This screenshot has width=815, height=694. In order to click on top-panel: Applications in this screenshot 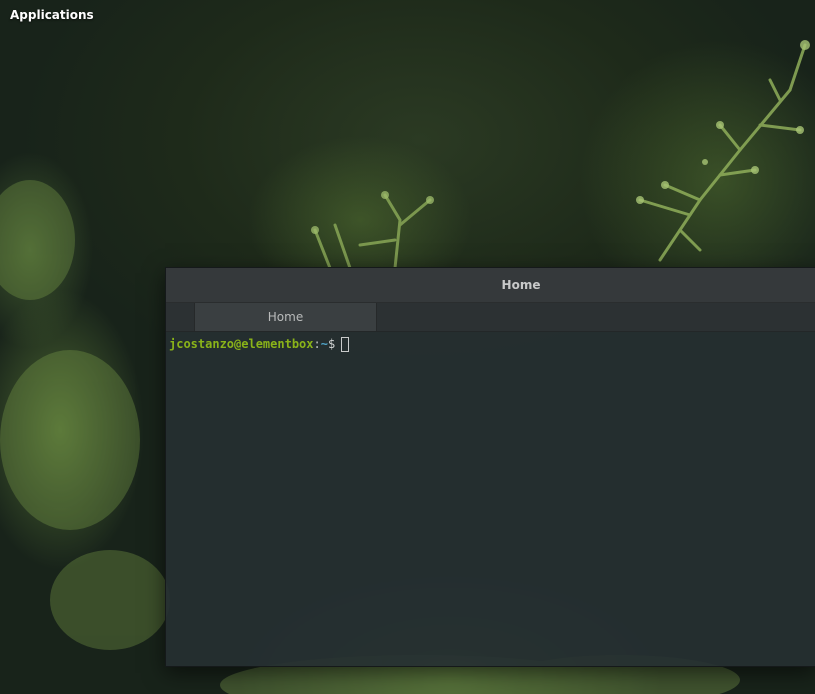, I will do `click(407, 15)`.